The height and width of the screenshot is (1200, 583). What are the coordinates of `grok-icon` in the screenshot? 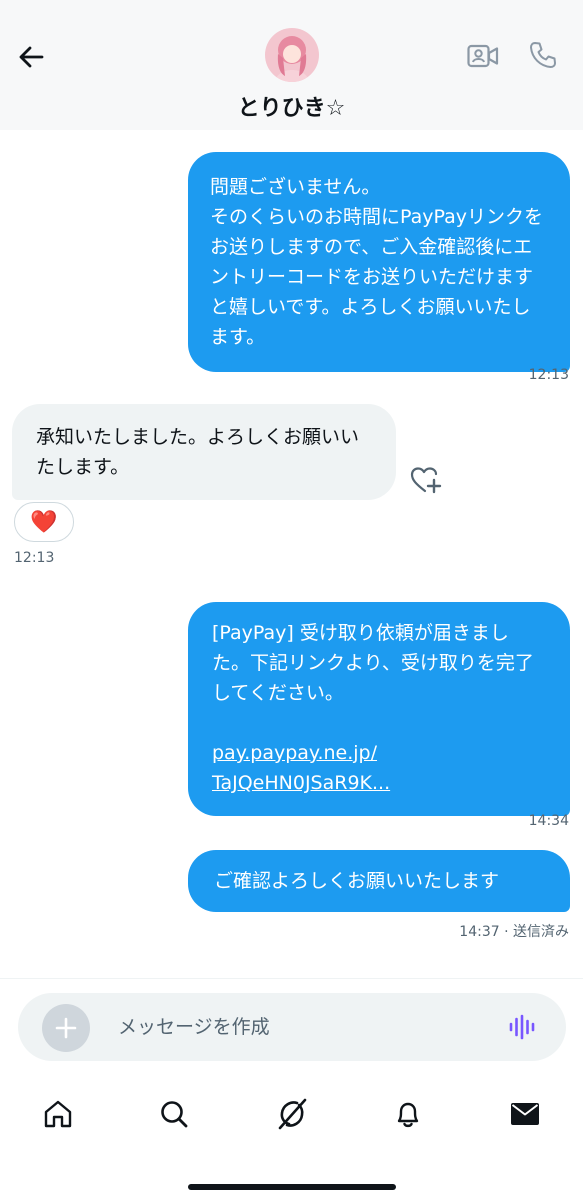 It's located at (292, 1114).